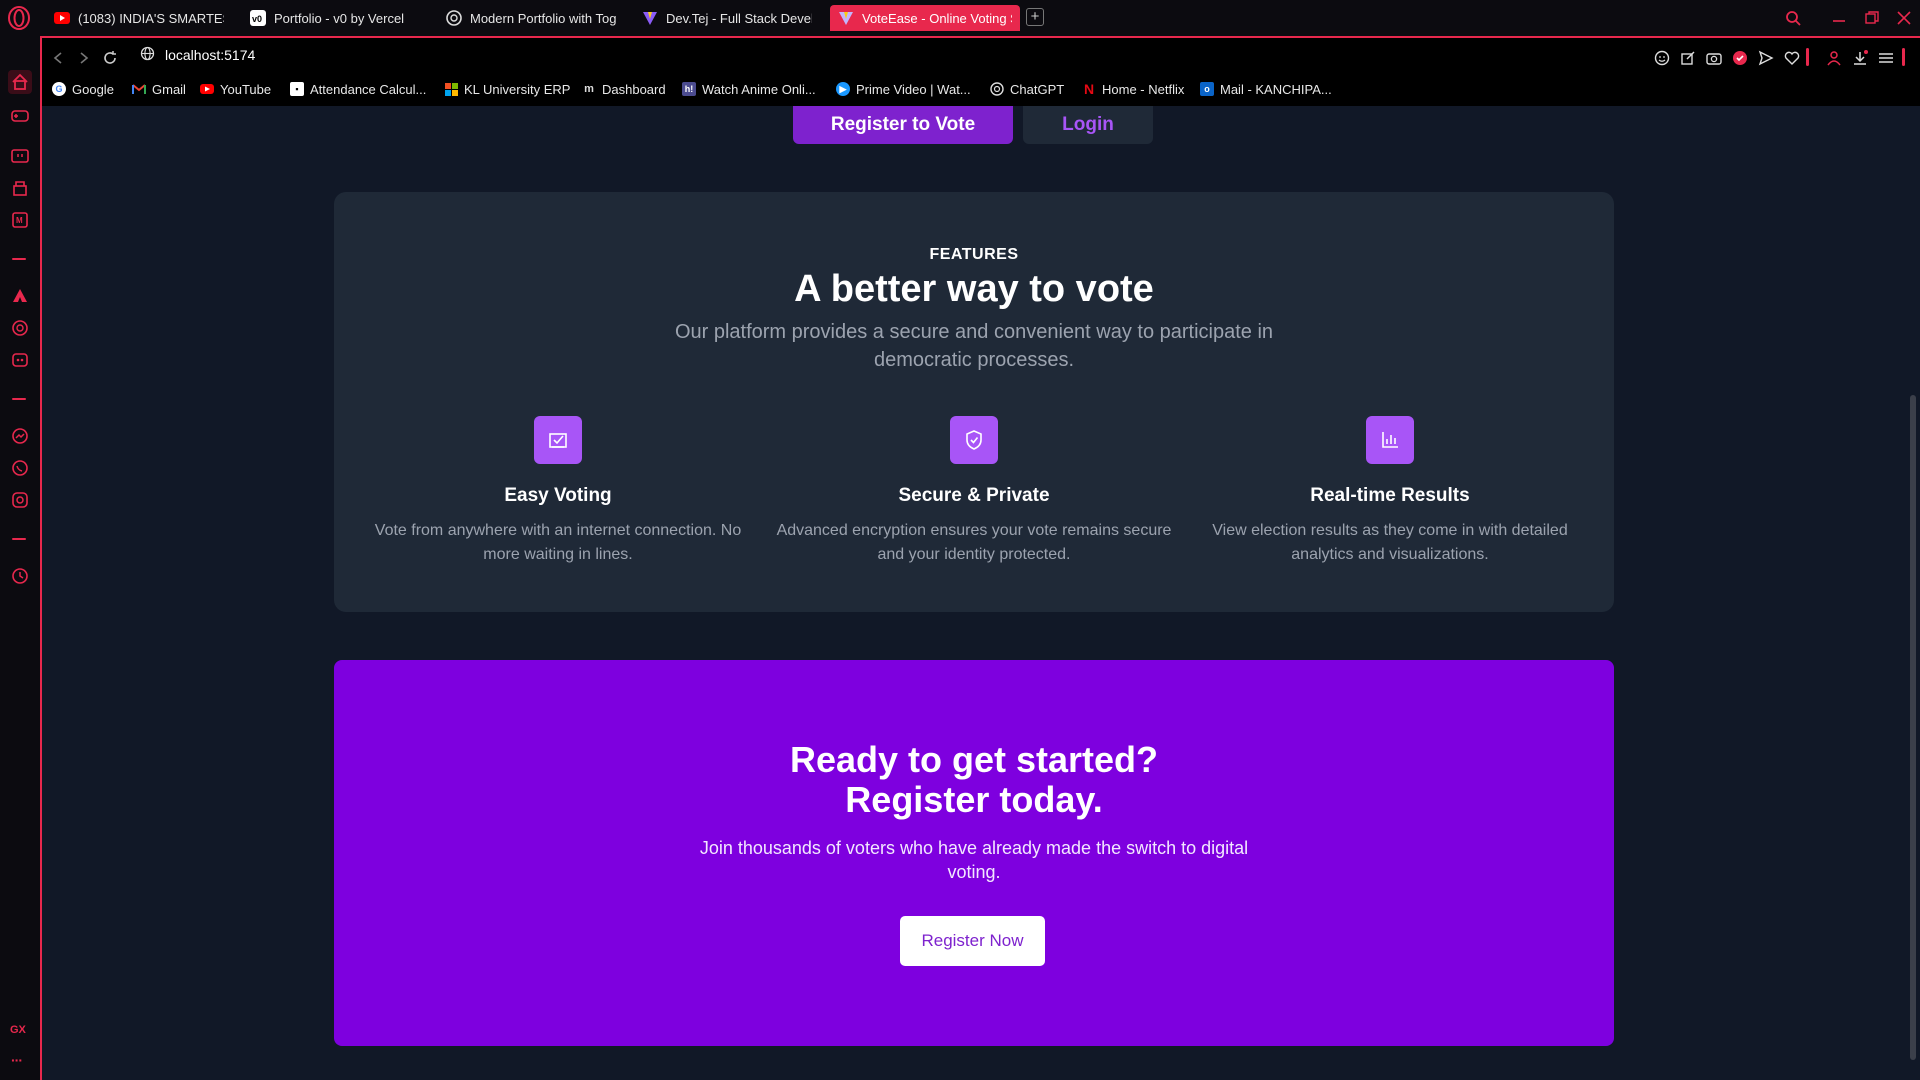  What do you see at coordinates (974, 254) in the screenshot?
I see `features-eyebrow: FEATURES` at bounding box center [974, 254].